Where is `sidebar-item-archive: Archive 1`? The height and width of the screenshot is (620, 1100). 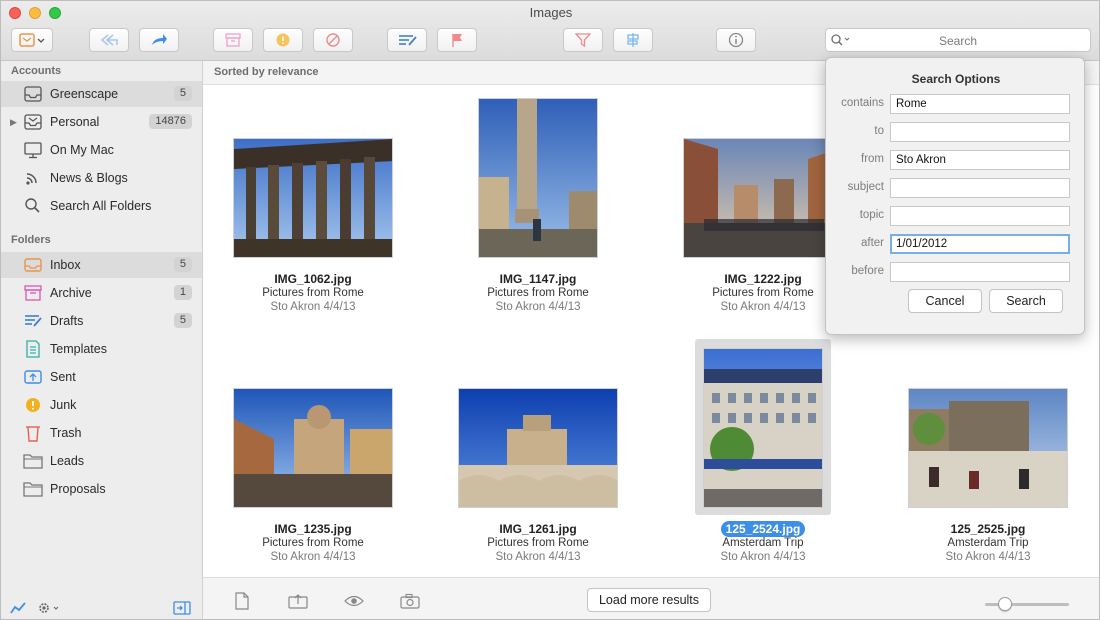 sidebar-item-archive: Archive 1 is located at coordinates (101, 293).